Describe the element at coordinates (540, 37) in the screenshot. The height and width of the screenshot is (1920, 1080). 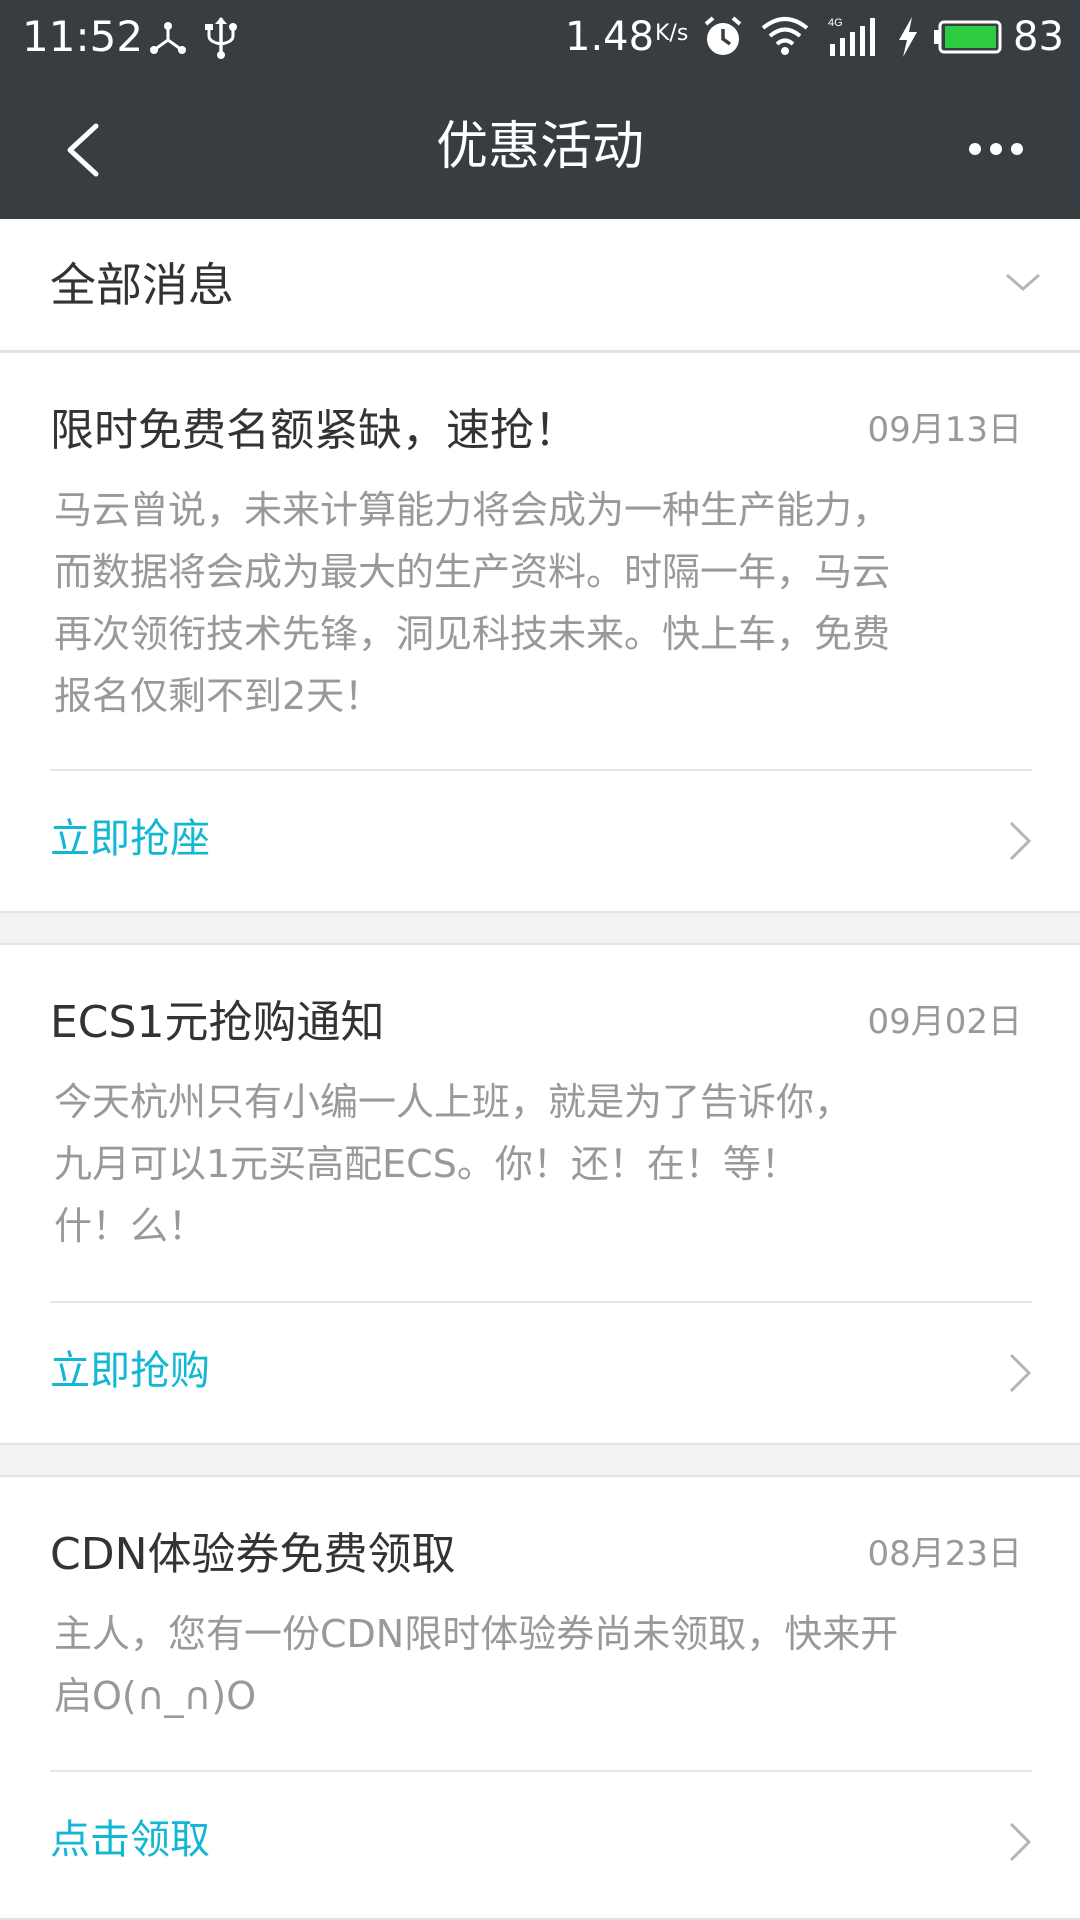
I see `status-bar: 11:52 1.48 K/s 4G 83` at that location.